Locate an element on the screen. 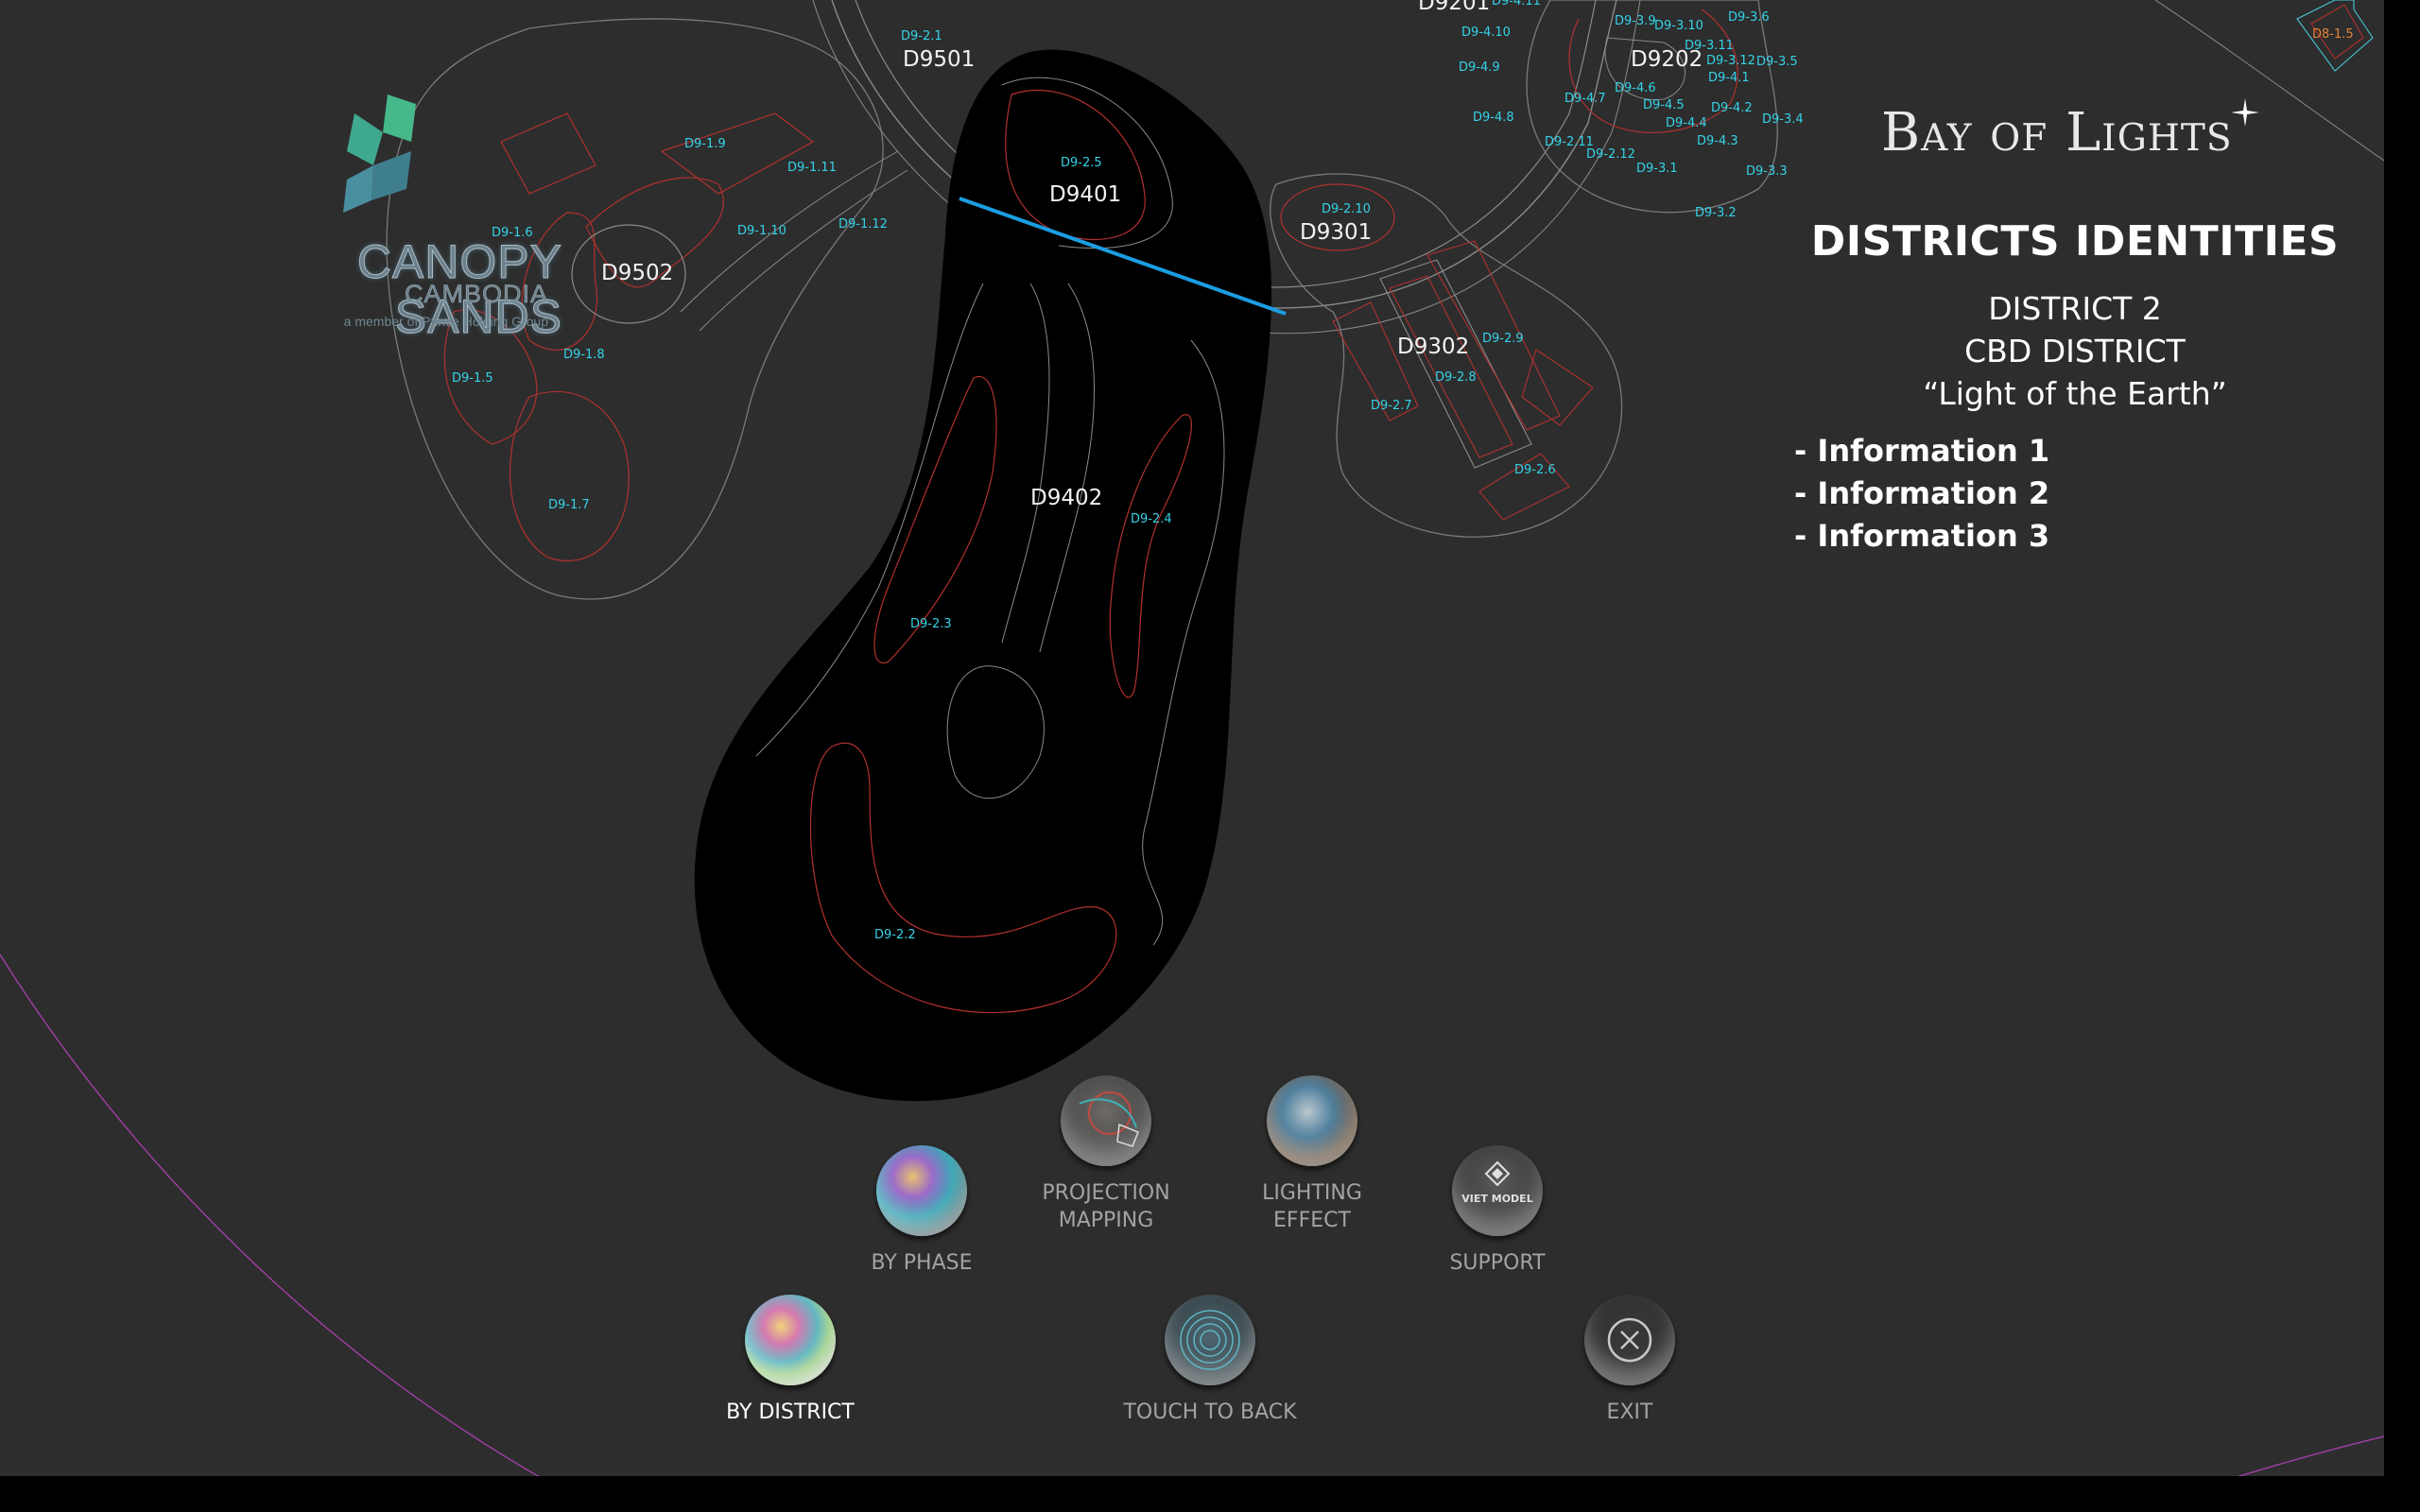  district-label: D9502 is located at coordinates (637, 273).